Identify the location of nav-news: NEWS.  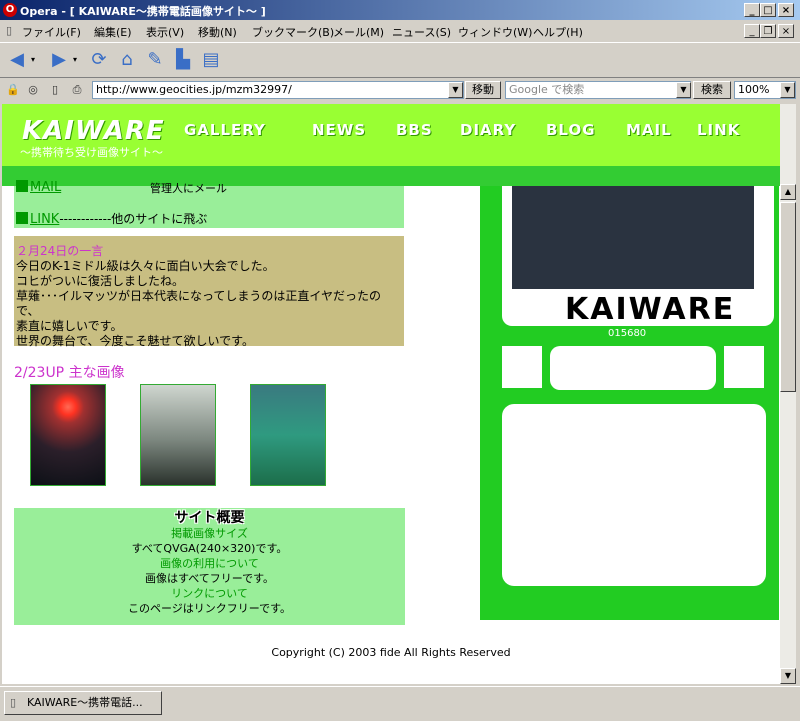
(339, 130).